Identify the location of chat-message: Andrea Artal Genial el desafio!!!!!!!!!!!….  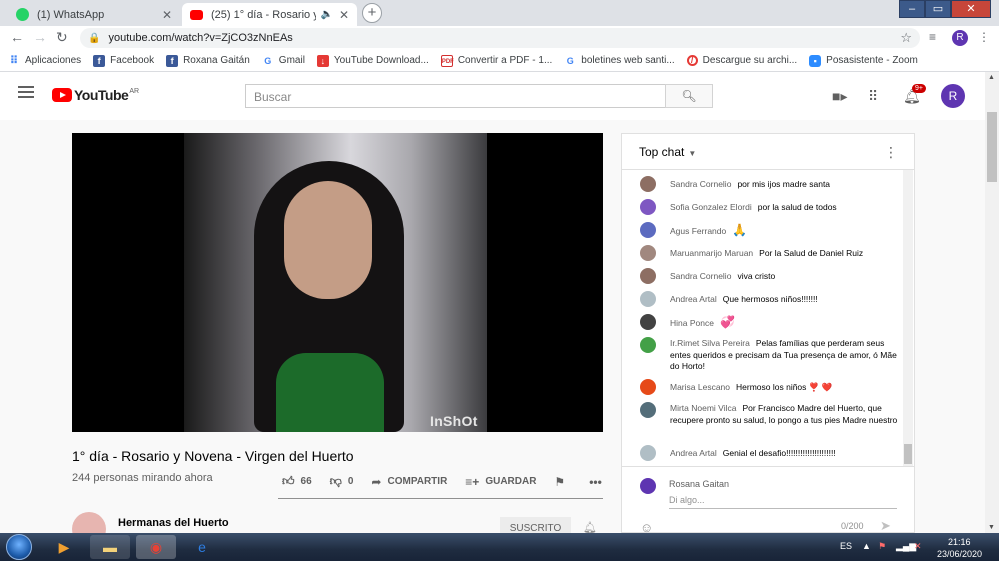
(769, 453).